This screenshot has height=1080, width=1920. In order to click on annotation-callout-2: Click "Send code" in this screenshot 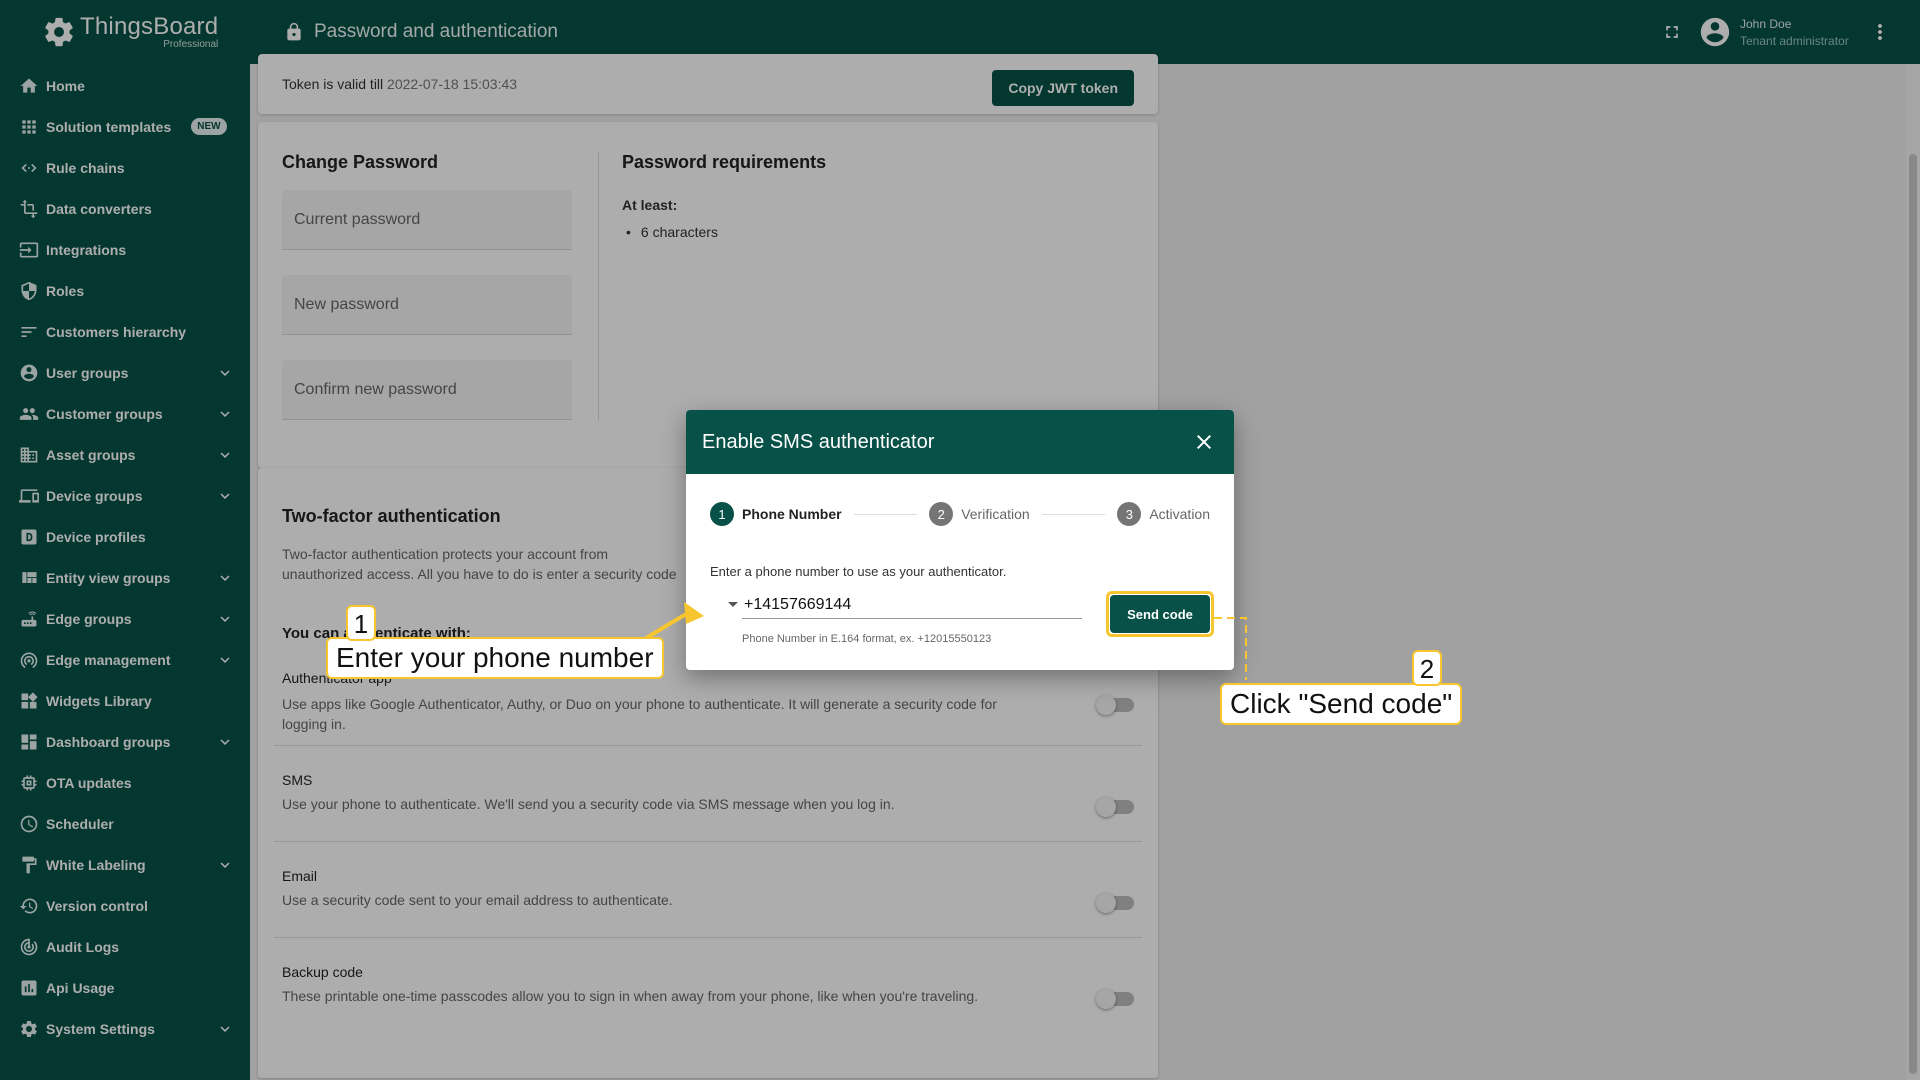, I will do `click(1341, 704)`.